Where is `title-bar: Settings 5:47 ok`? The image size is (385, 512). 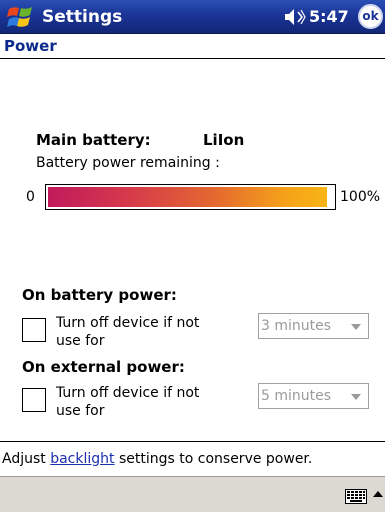 title-bar: Settings 5:47 ok is located at coordinates (192, 17).